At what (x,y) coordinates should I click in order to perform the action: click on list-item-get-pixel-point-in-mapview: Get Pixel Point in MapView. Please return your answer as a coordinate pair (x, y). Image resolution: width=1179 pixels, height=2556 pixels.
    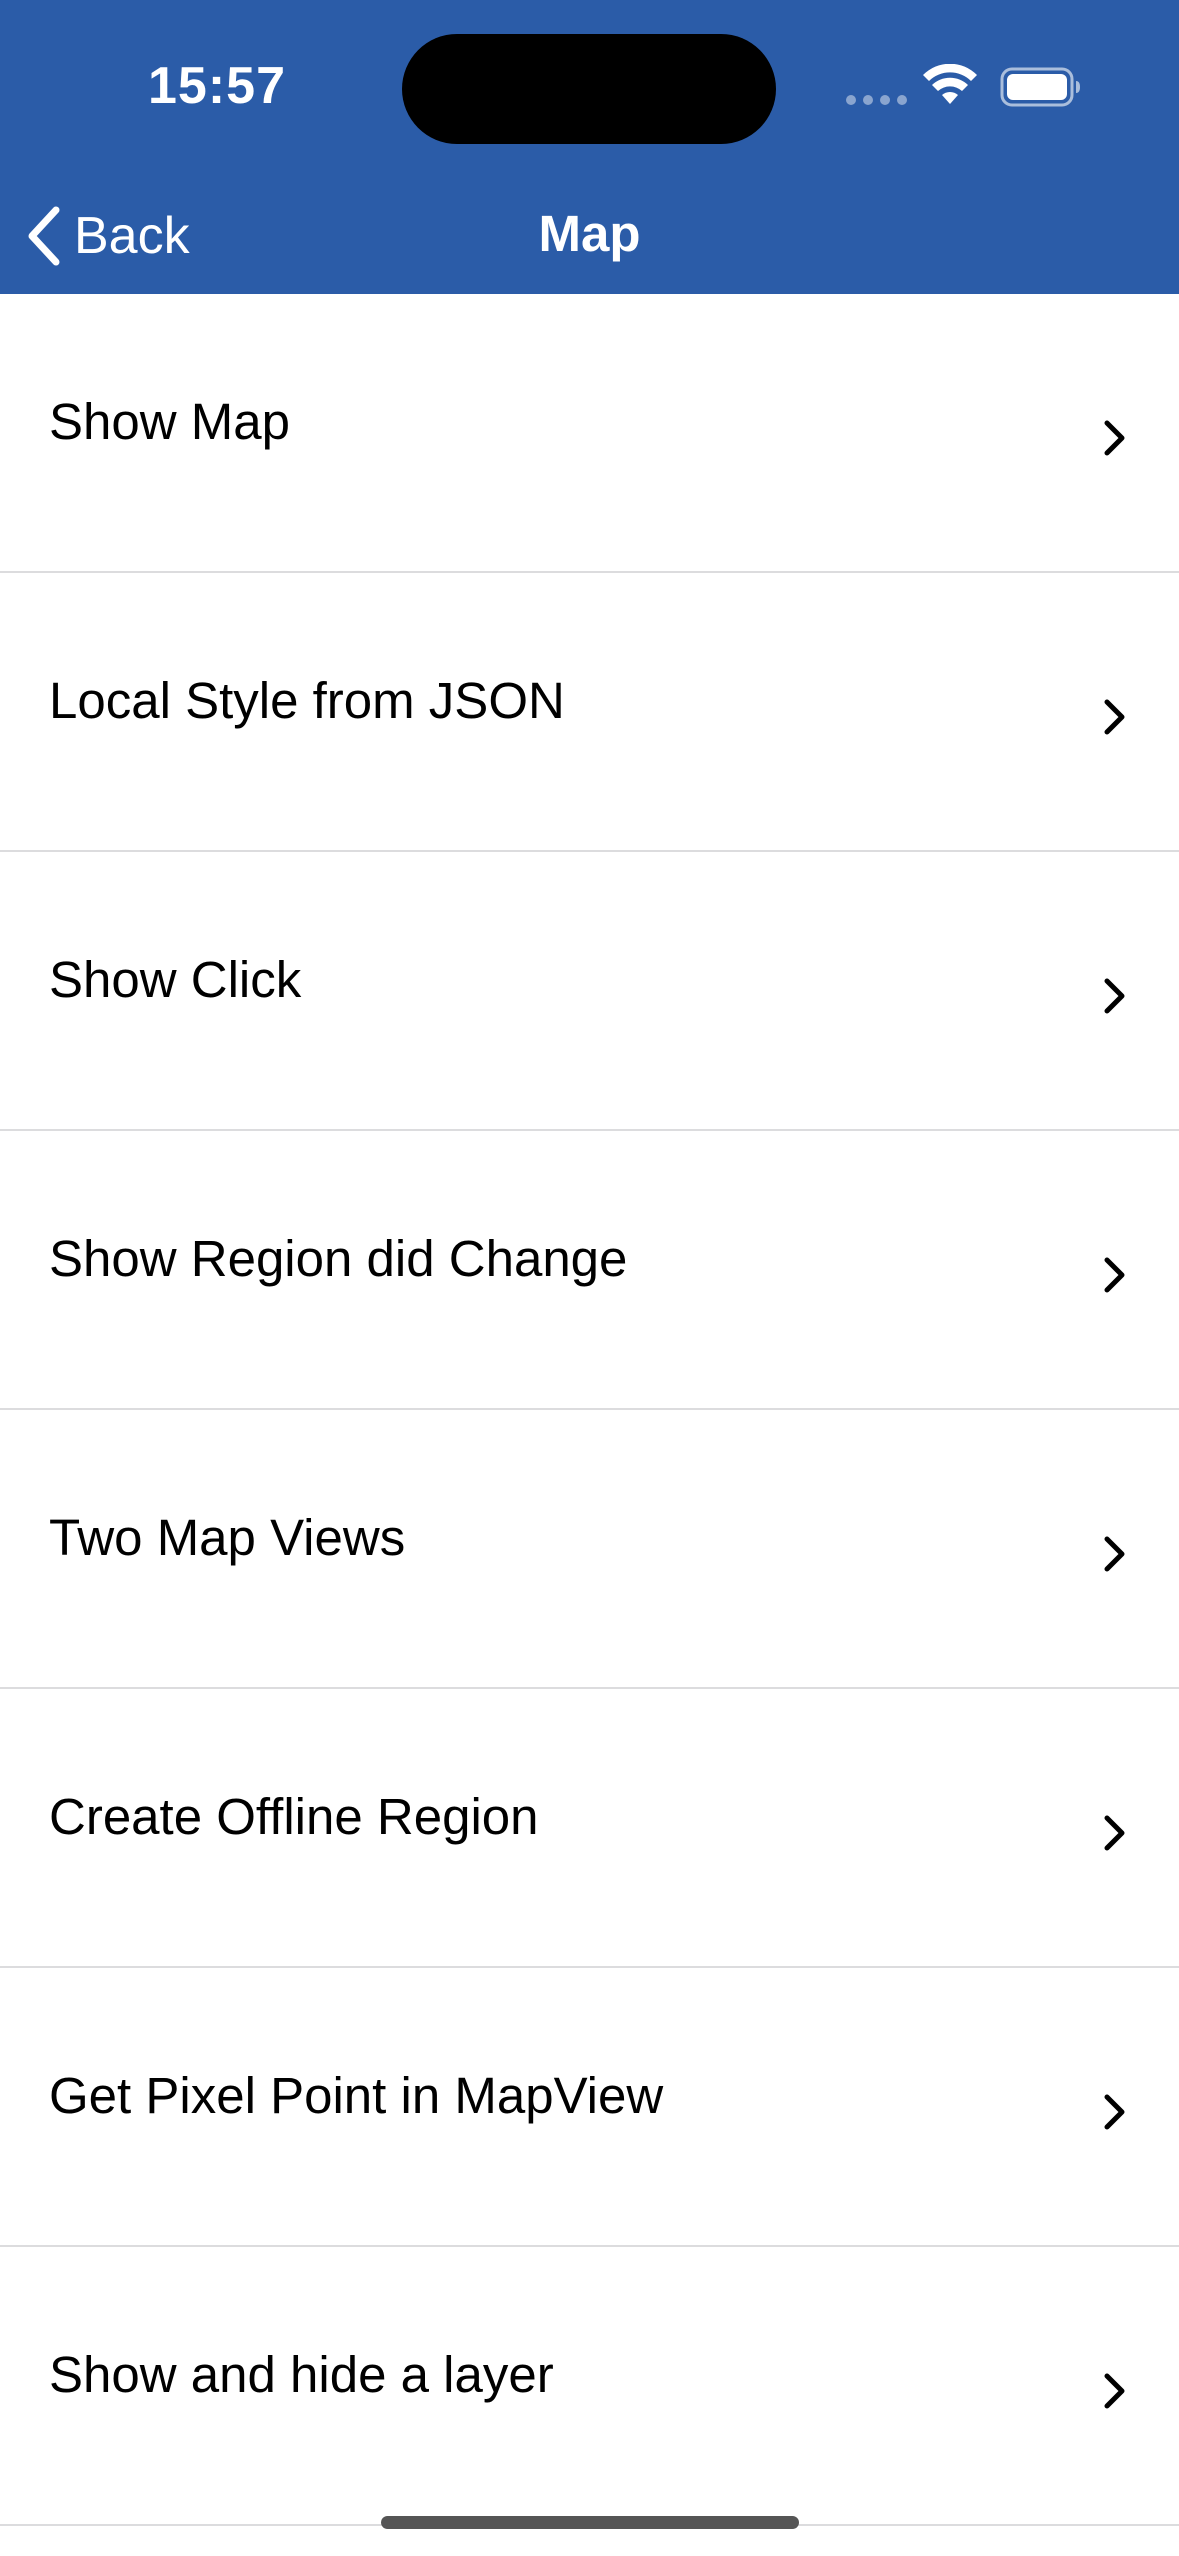
    Looking at the image, I should click on (589, 2107).